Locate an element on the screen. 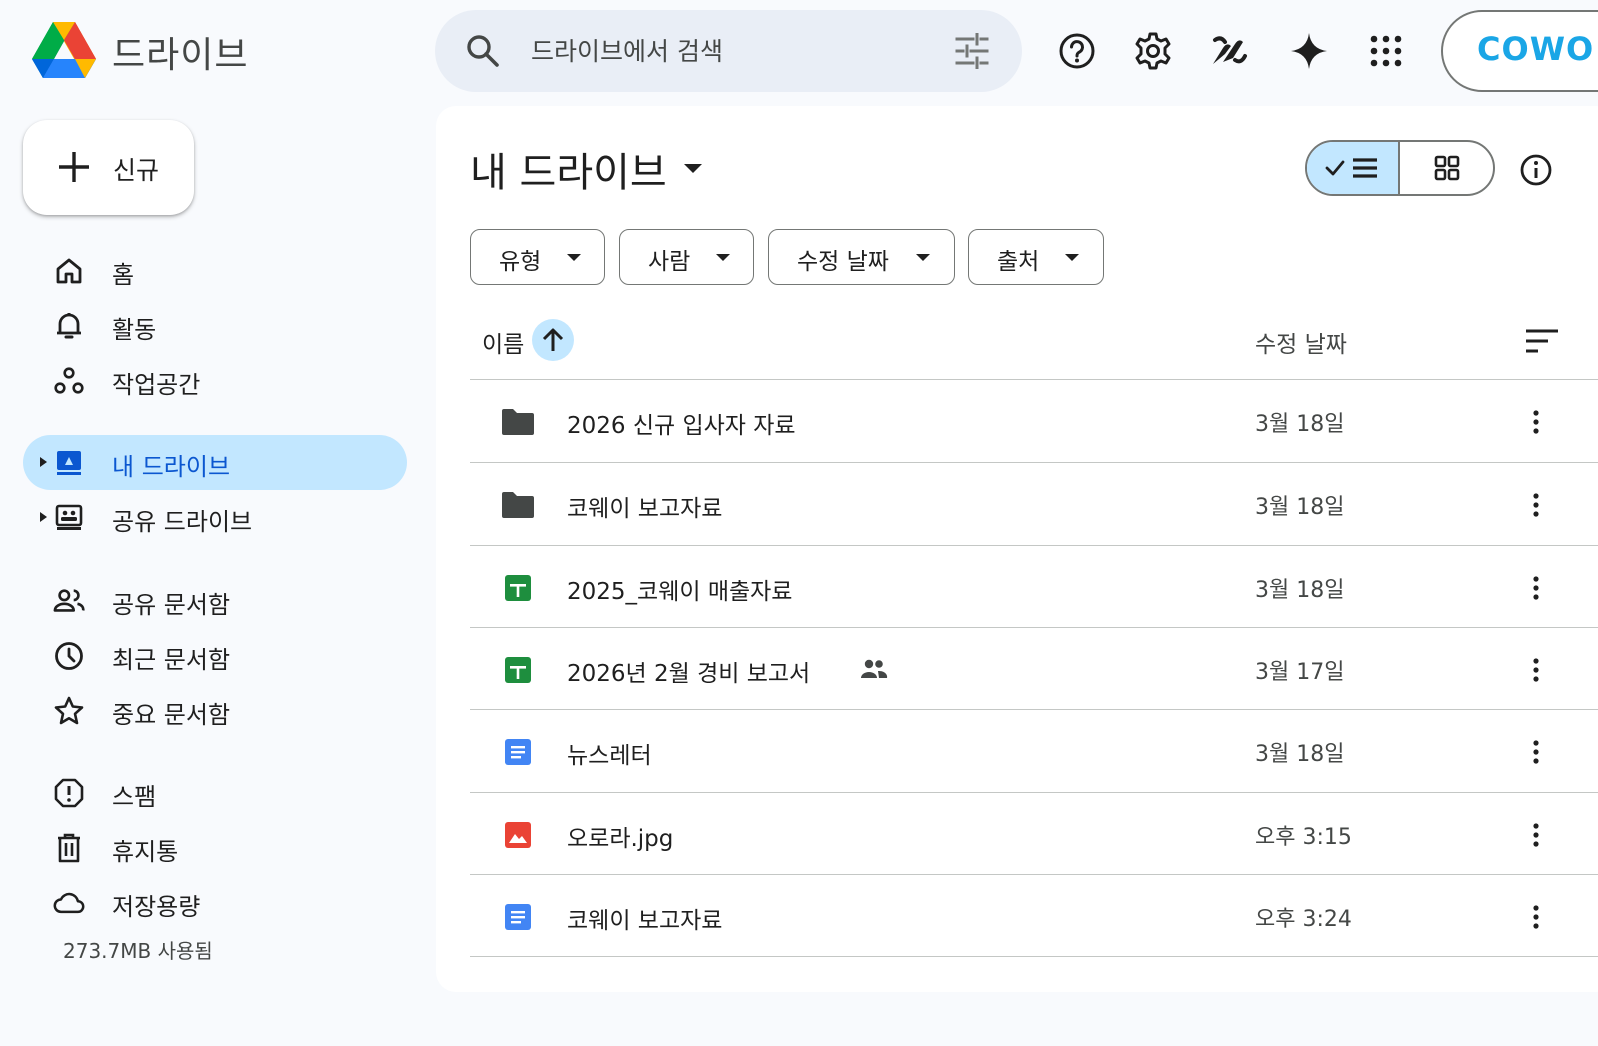 The image size is (1598, 1046). top-bar: 드라이브 드라이브에서 검색 COWO is located at coordinates (799, 52).